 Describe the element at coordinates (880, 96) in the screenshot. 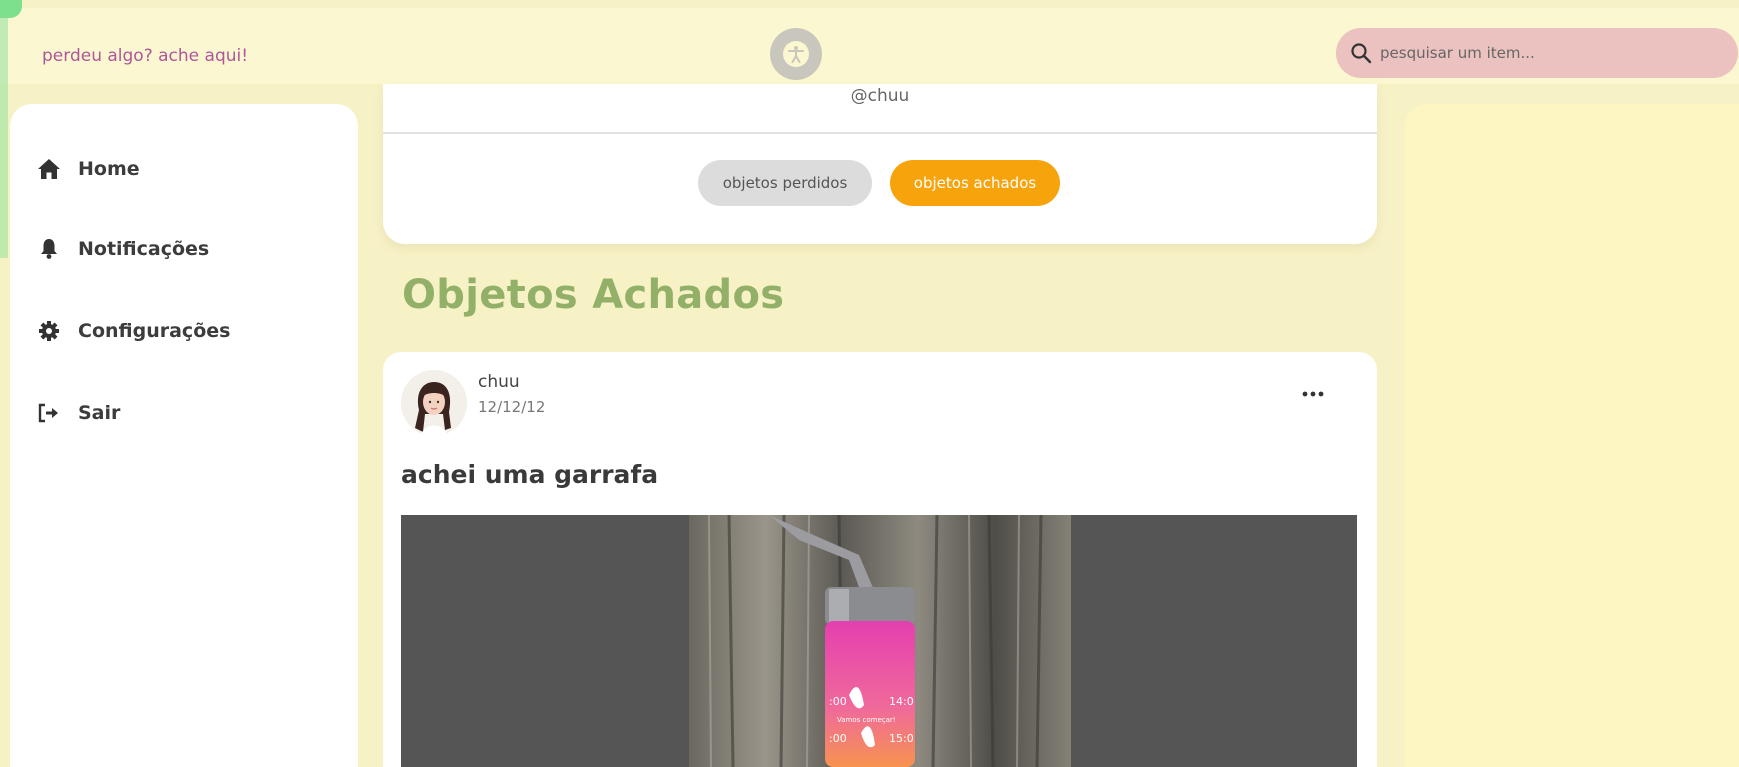

I see `profile-handle: @chuu` at that location.